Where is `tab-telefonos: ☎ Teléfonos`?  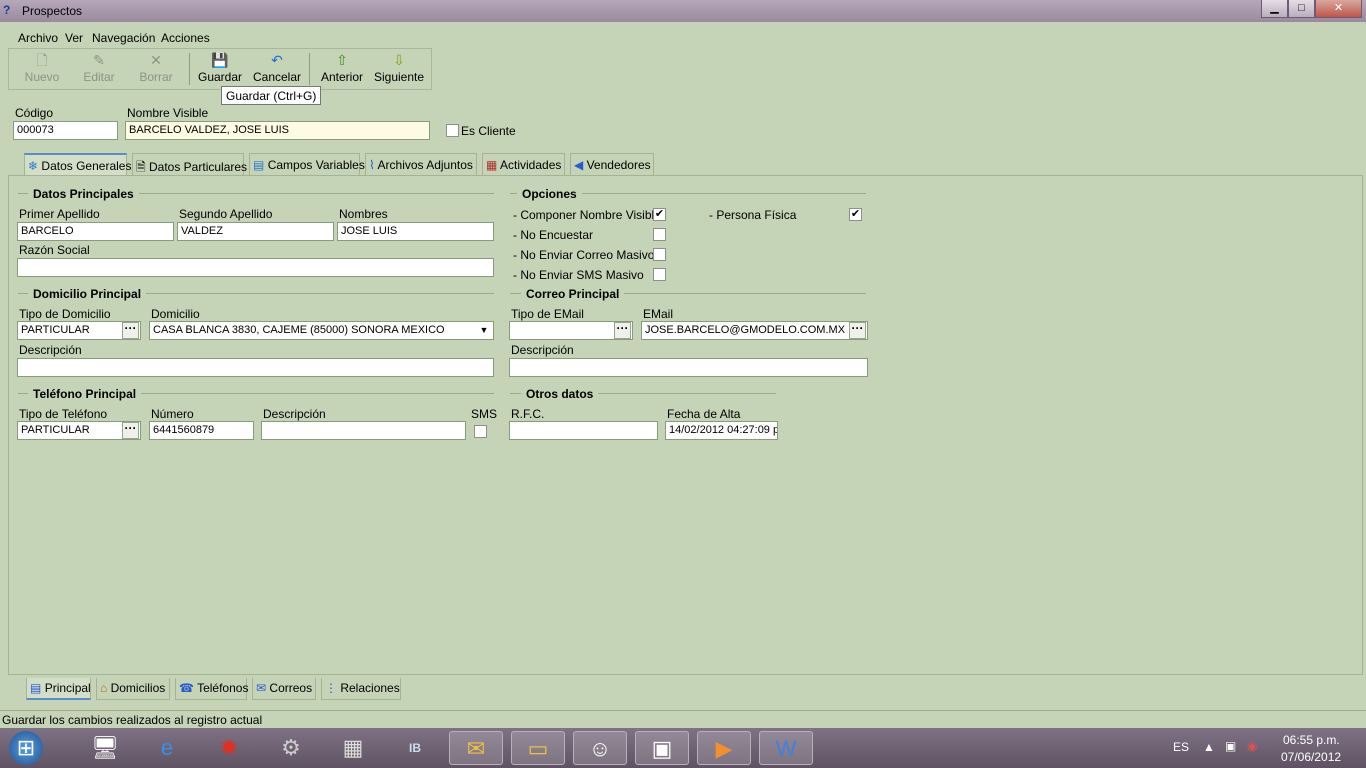
tab-telefonos: ☎ Teléfonos is located at coordinates (211, 689).